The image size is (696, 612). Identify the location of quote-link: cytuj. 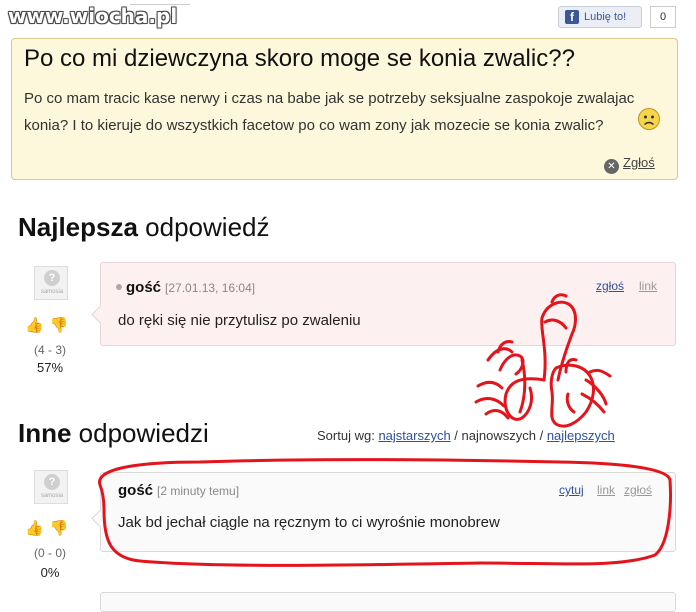
(571, 490).